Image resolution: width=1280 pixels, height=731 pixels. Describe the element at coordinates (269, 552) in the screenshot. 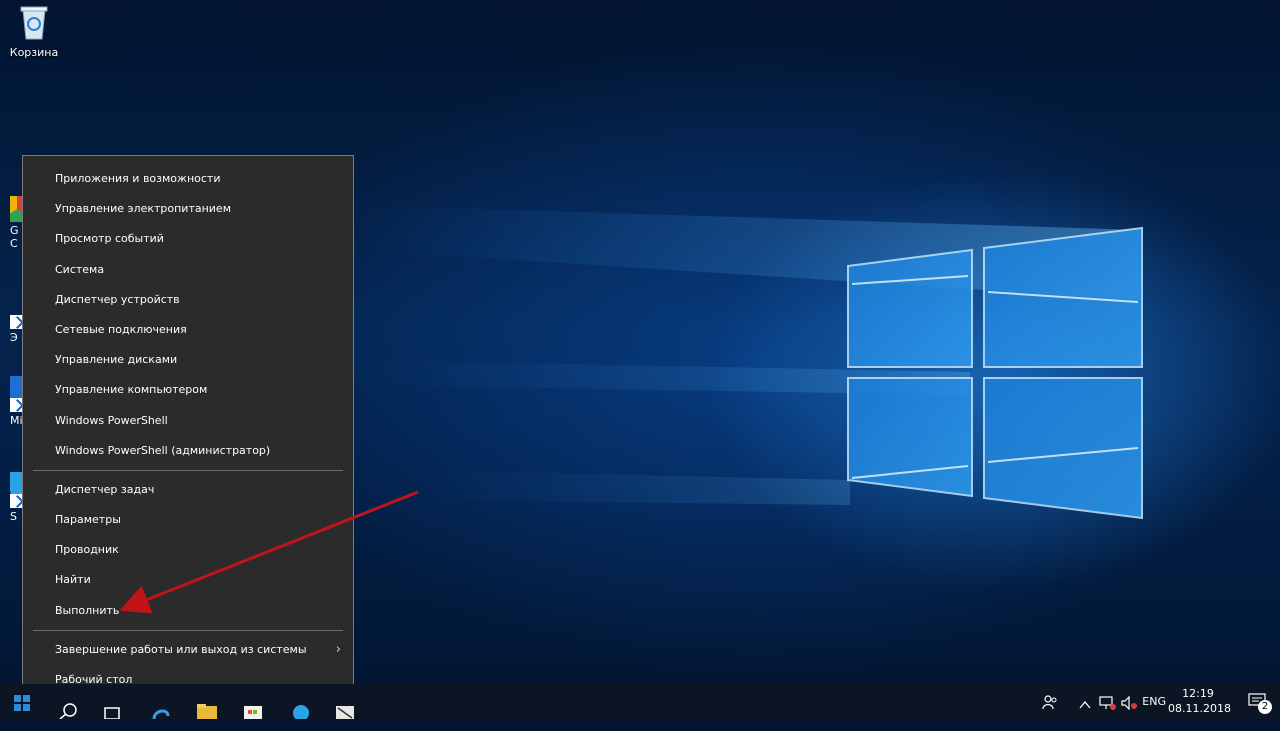

I see `annotation-arrow` at that location.